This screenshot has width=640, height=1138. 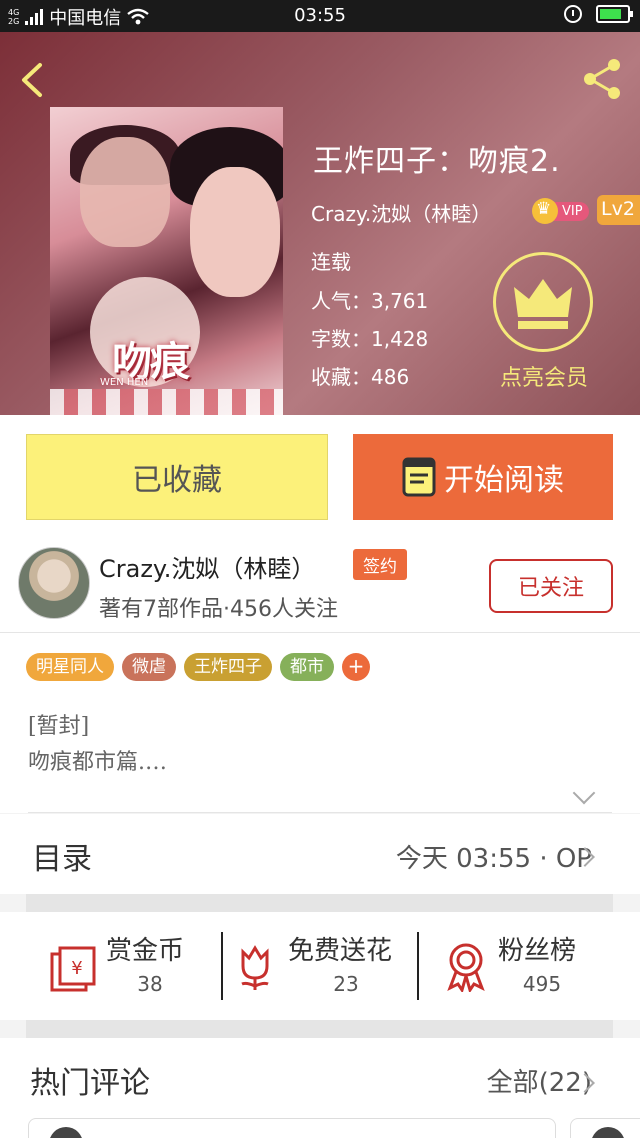 What do you see at coordinates (571, 211) in the screenshot?
I see `vip-label: VIP` at bounding box center [571, 211].